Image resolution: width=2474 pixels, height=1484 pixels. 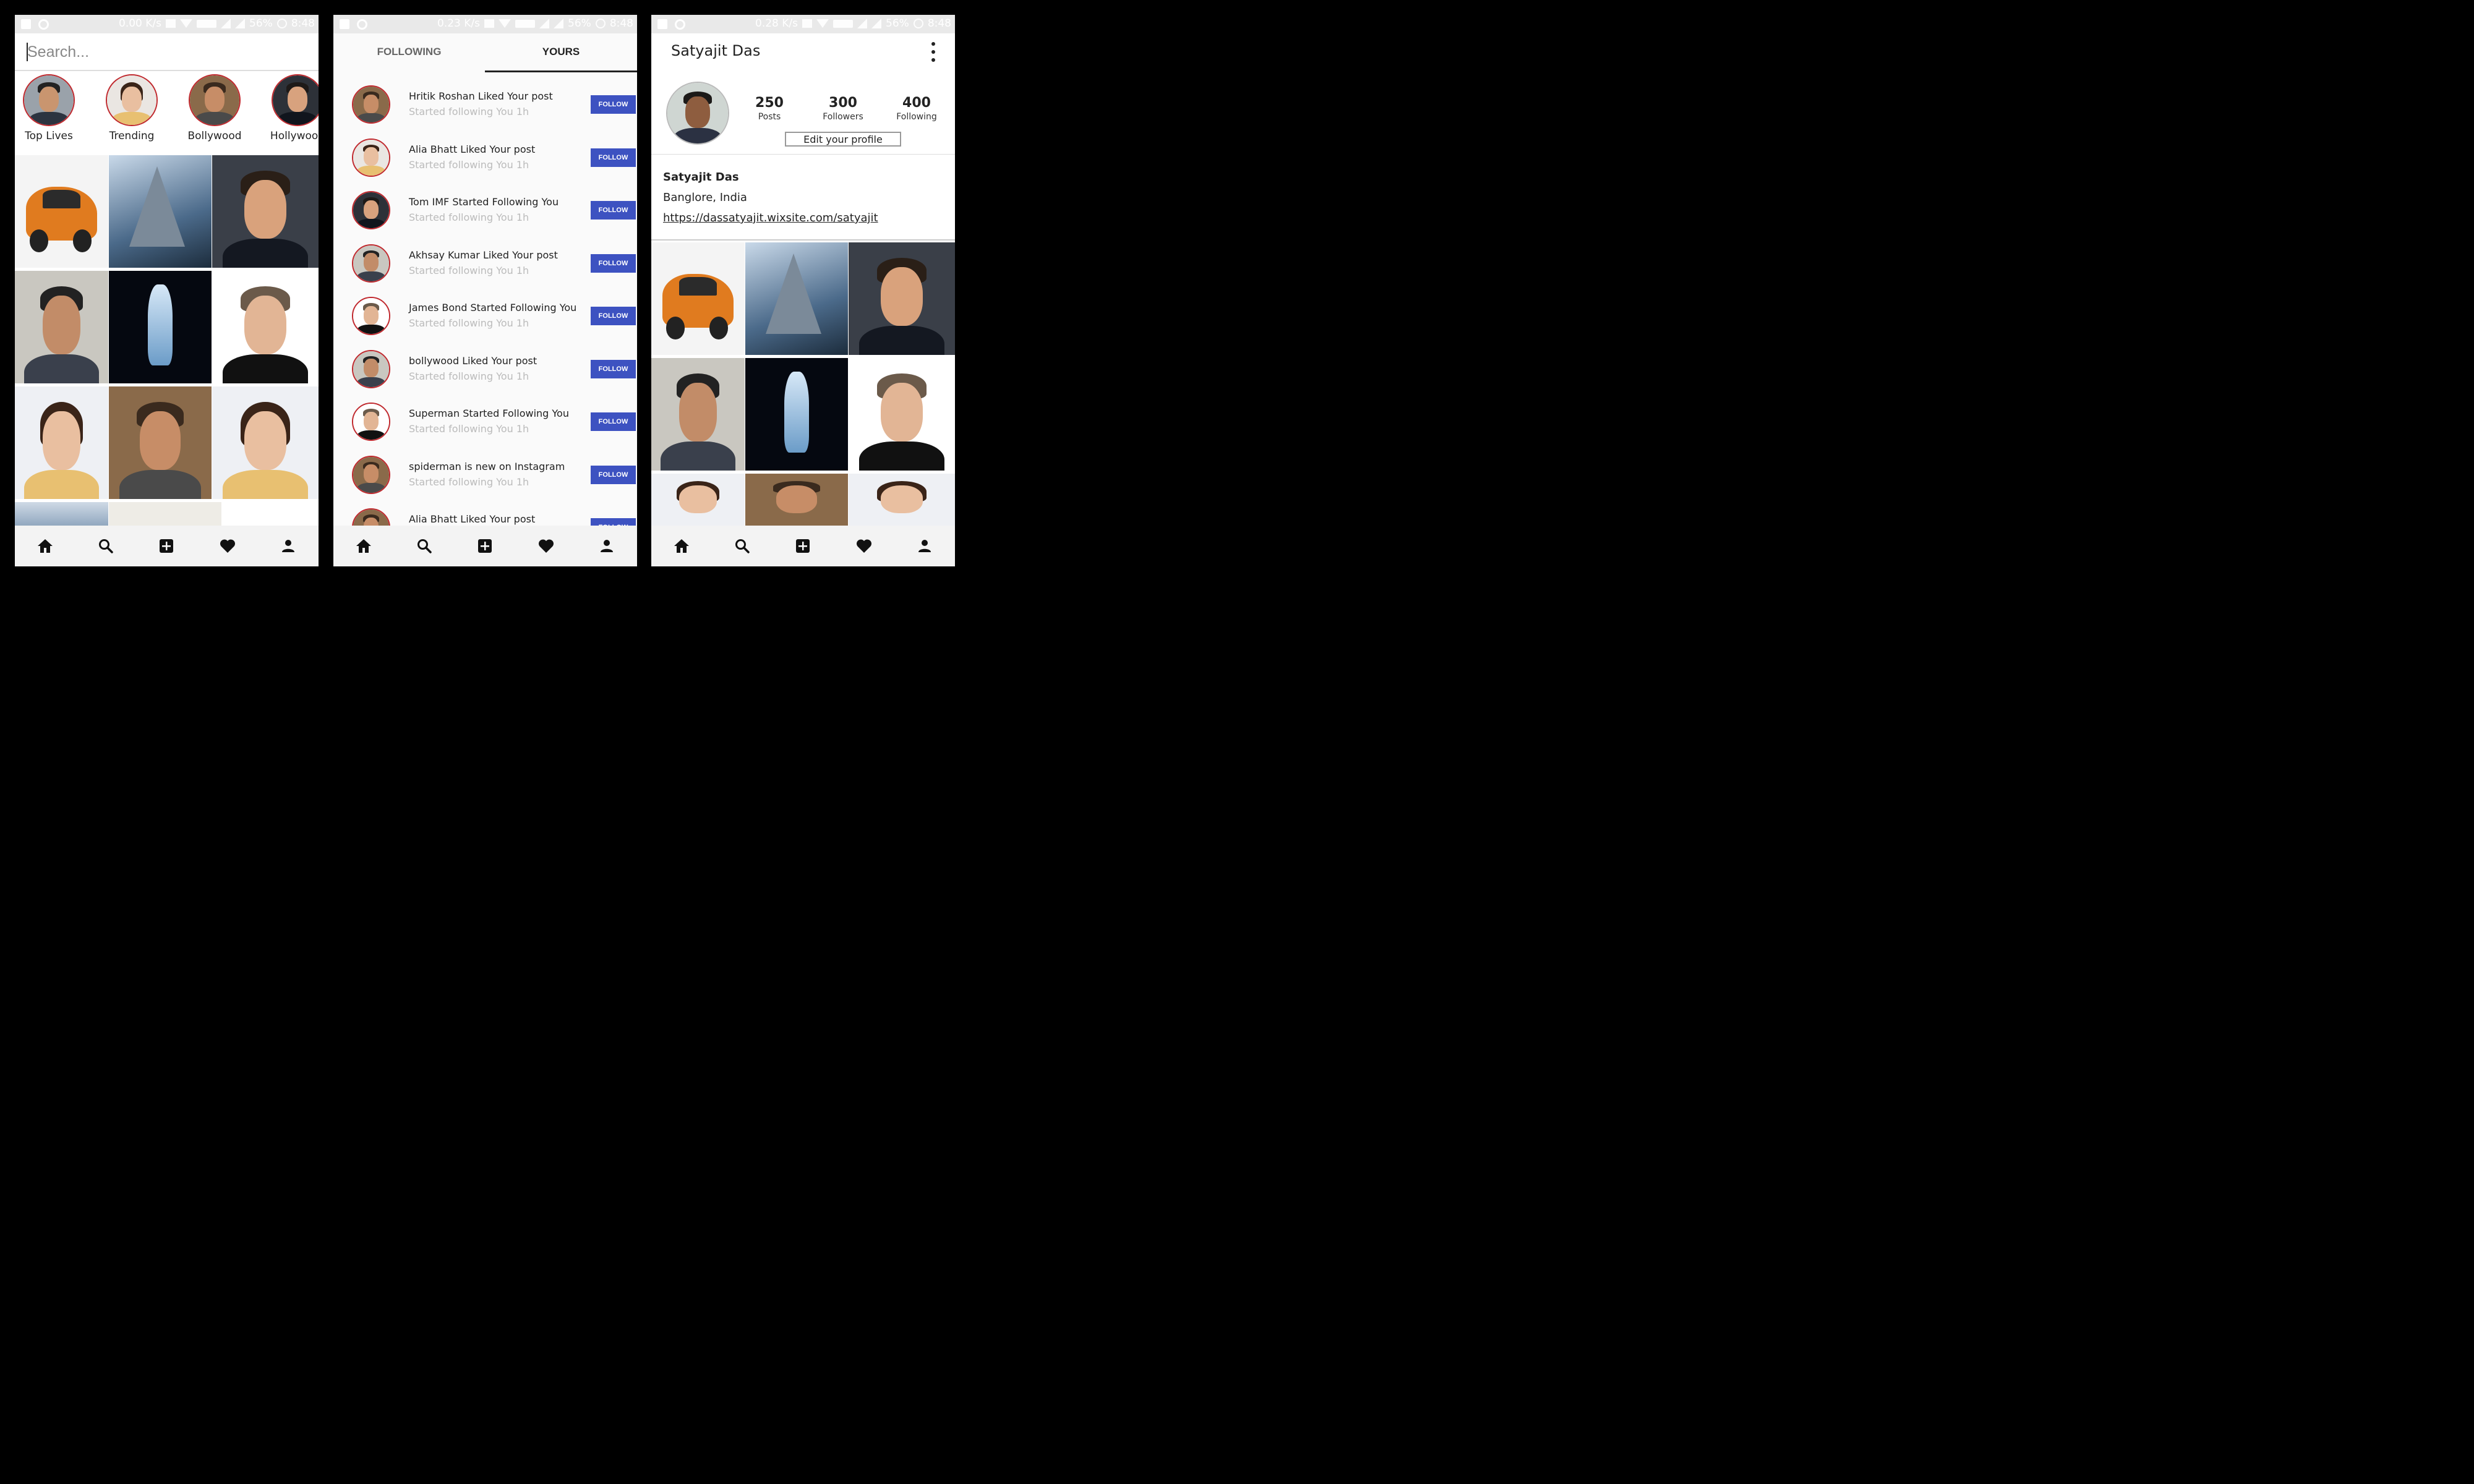 I want to click on story-trending: Trending, so click(x=132, y=108).